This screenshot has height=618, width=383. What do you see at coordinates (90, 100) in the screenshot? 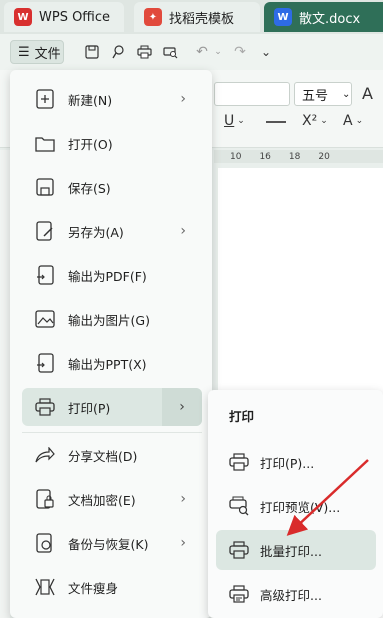
I see `menu-item-label: 新建(N)` at bounding box center [90, 100].